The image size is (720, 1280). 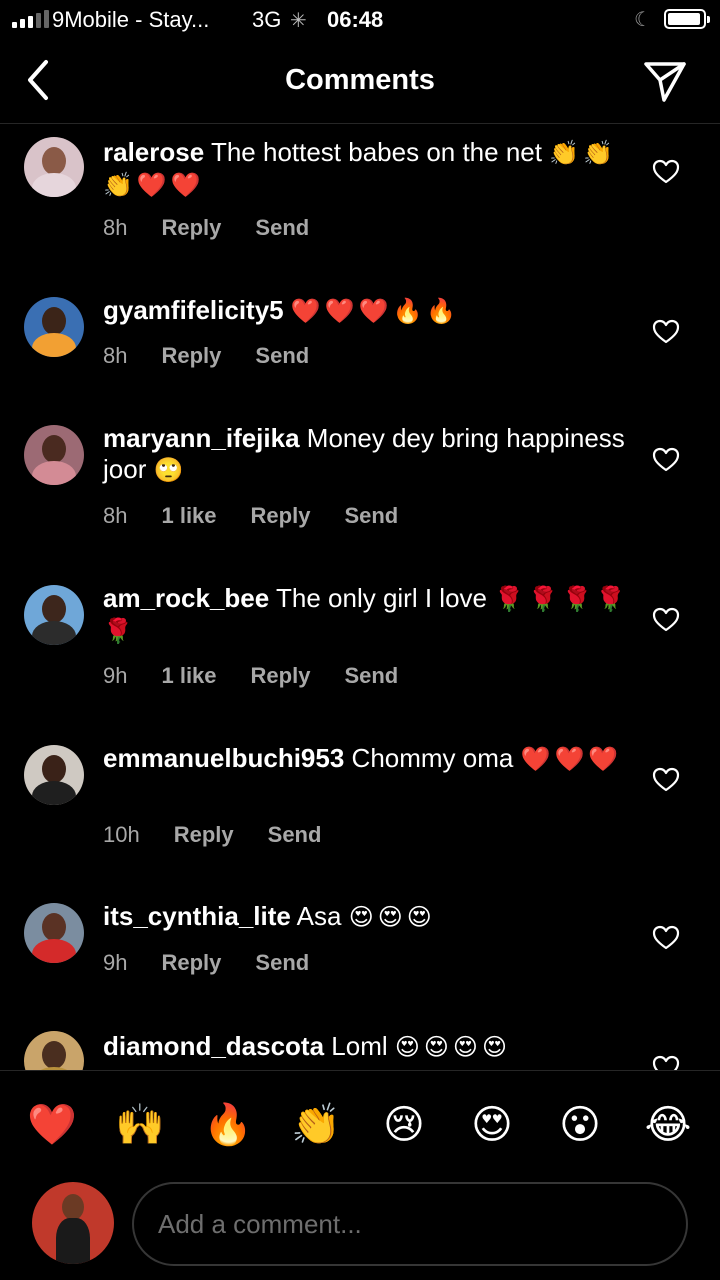 What do you see at coordinates (52, 1125) in the screenshot?
I see `reaction-heart-button: ❤️` at bounding box center [52, 1125].